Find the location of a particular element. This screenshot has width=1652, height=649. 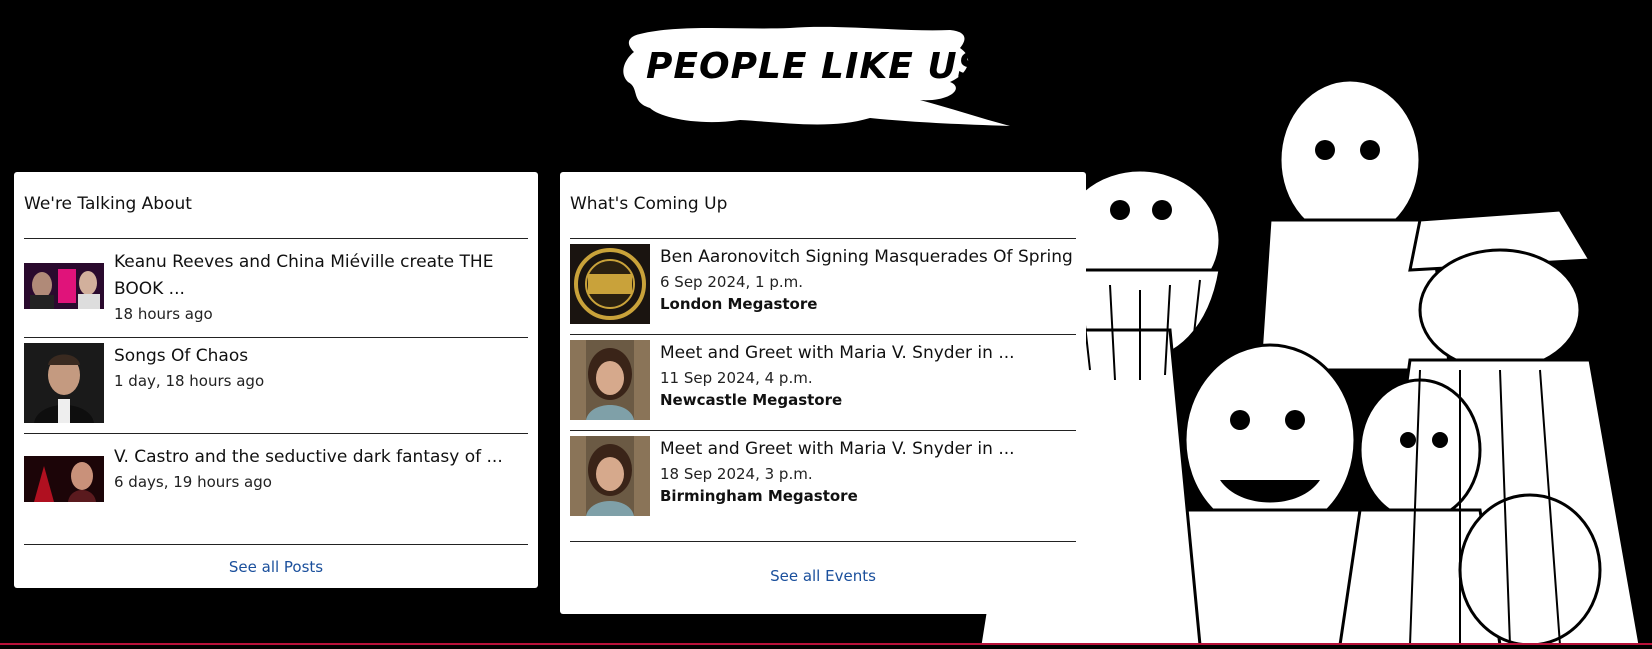

event-date: 6 Sep 2024, 1 p.m. is located at coordinates (732, 282).